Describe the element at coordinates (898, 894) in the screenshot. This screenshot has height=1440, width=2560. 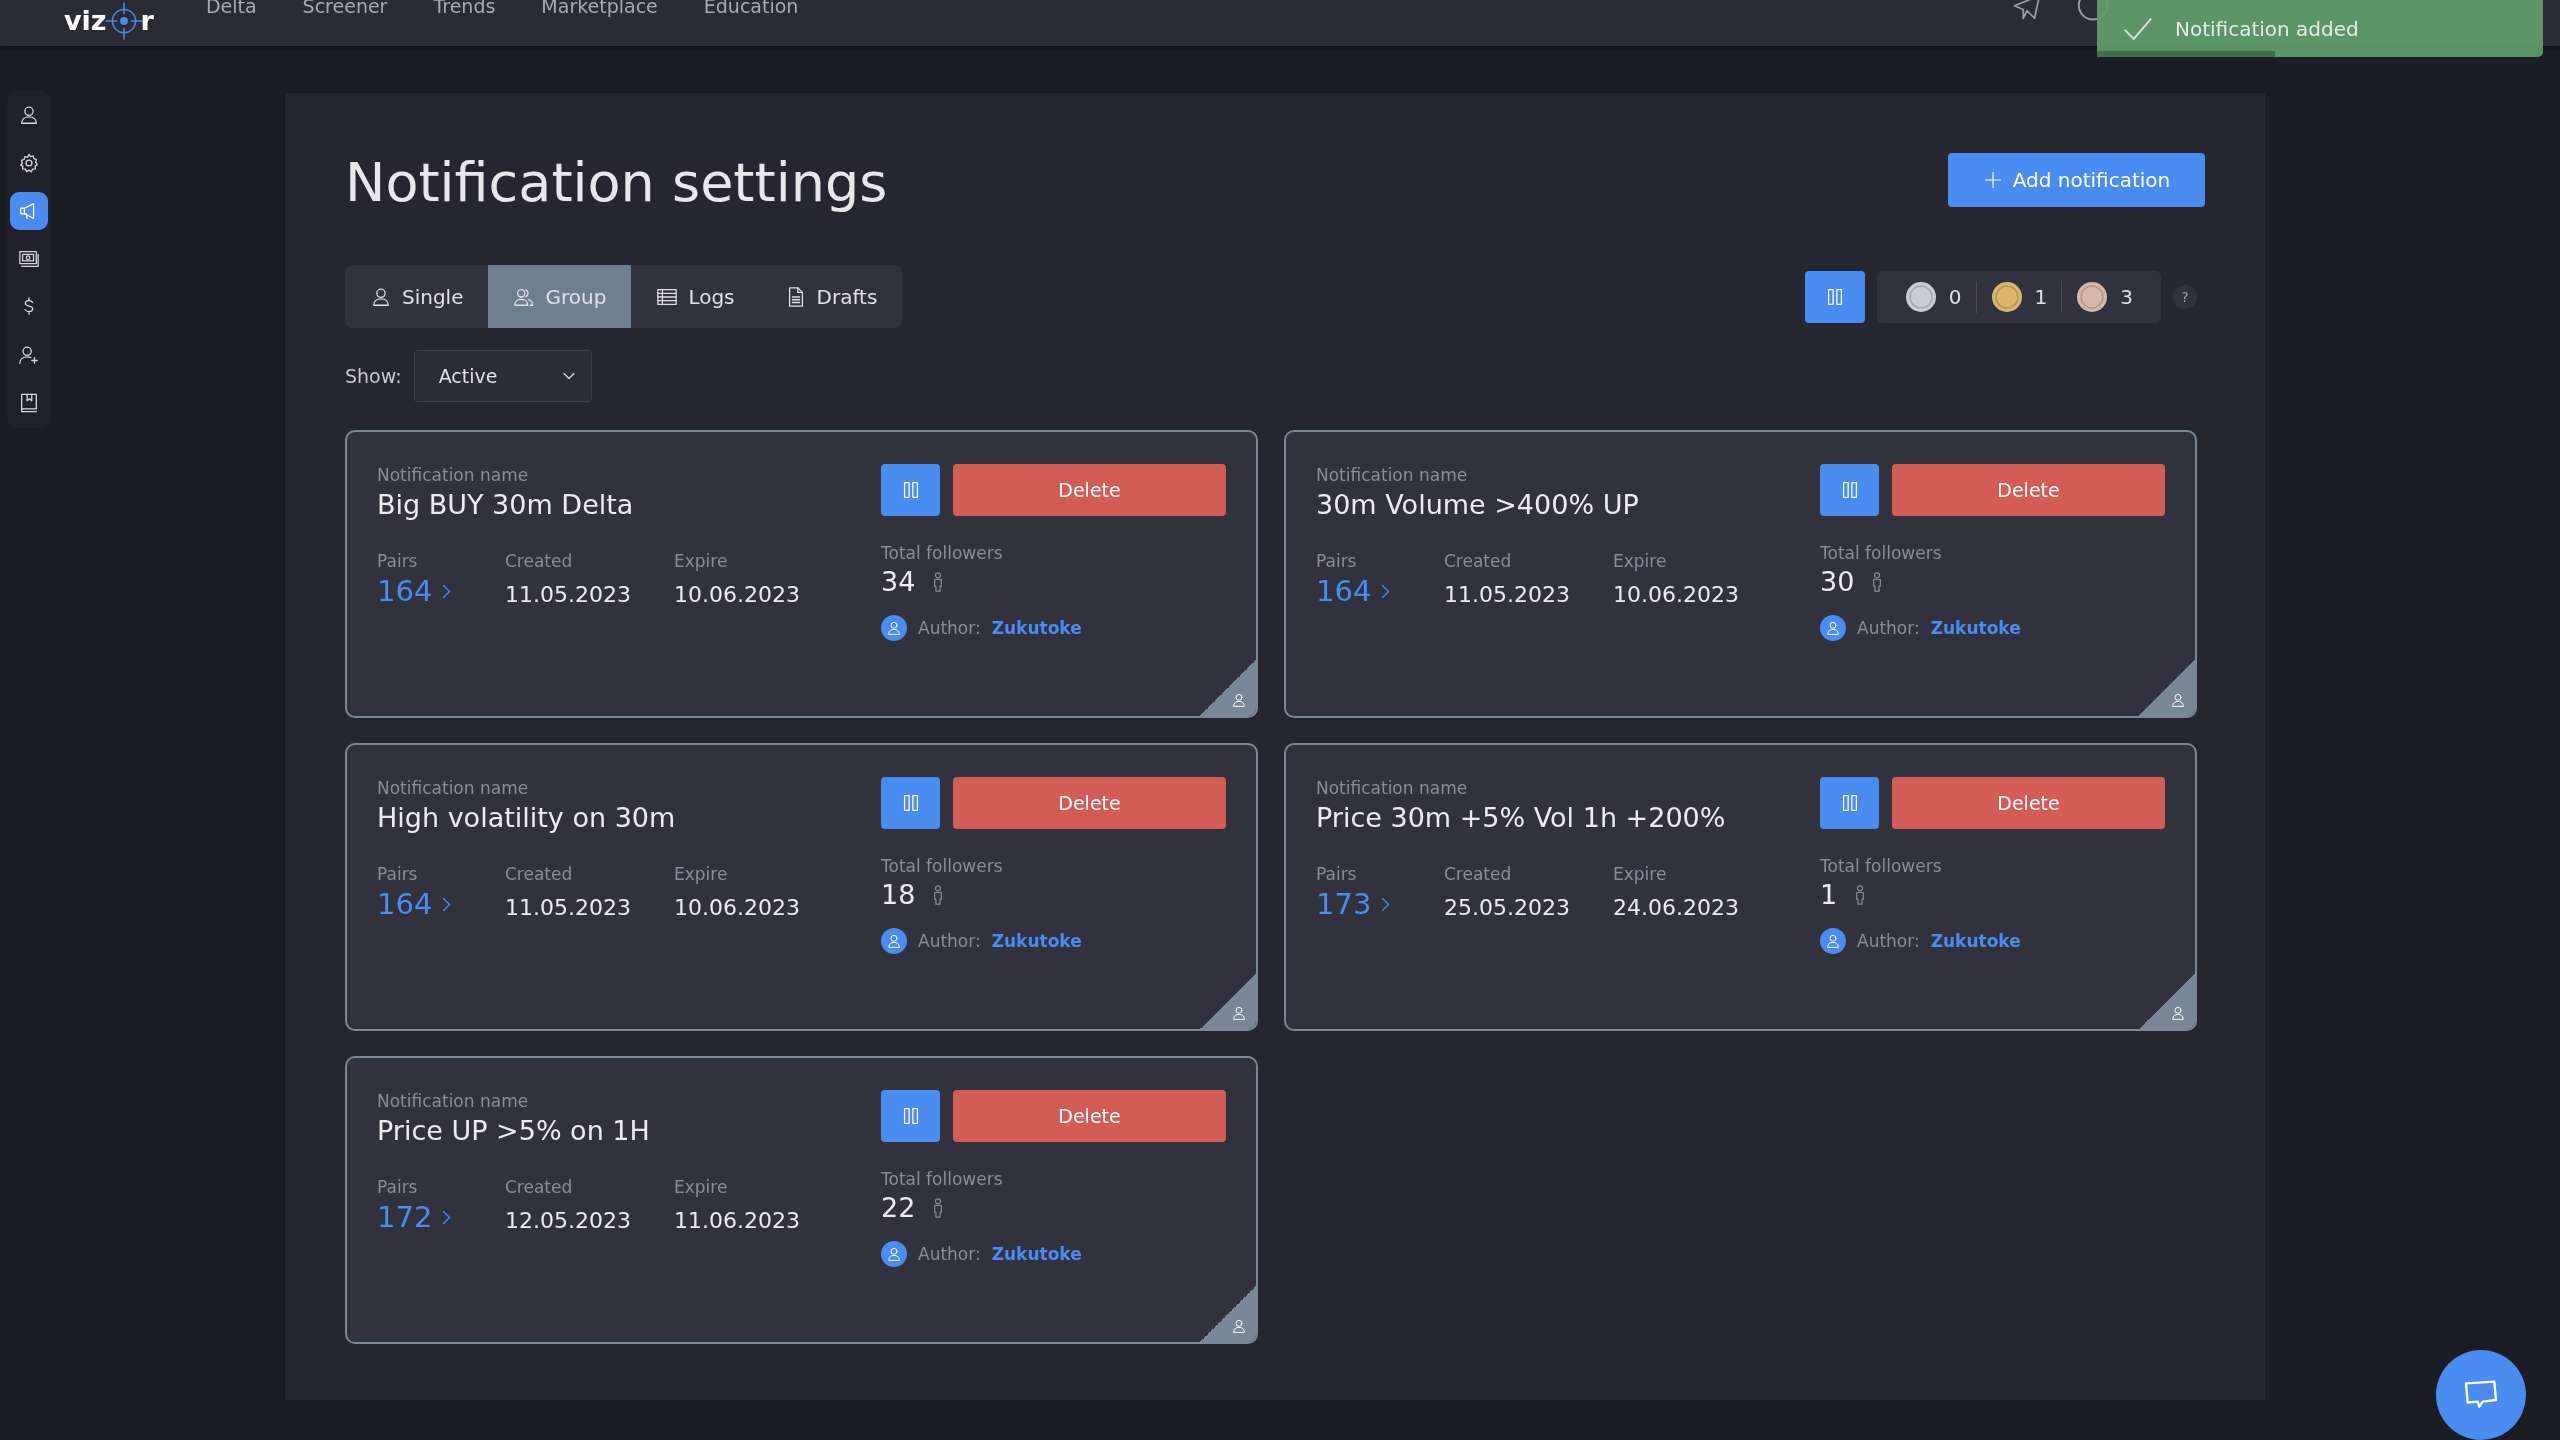
I see `followers-count: 18` at that location.